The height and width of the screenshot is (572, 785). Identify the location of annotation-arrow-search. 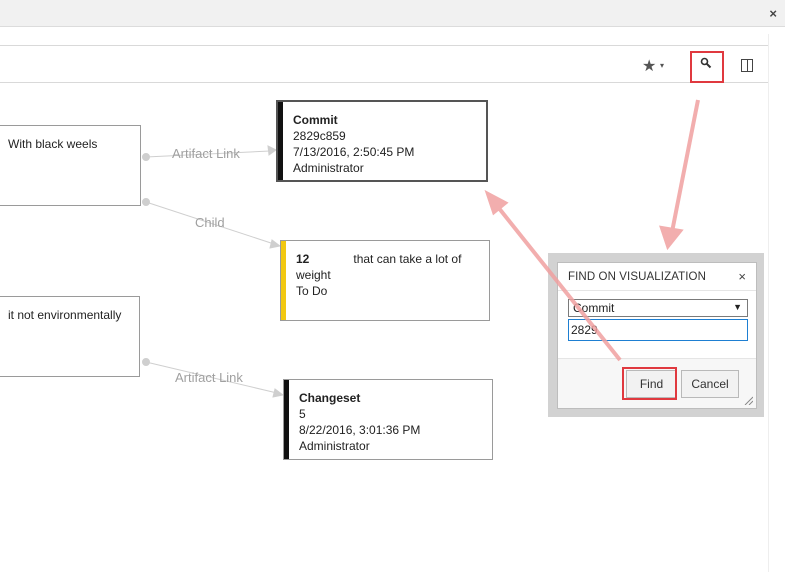
(685, 166).